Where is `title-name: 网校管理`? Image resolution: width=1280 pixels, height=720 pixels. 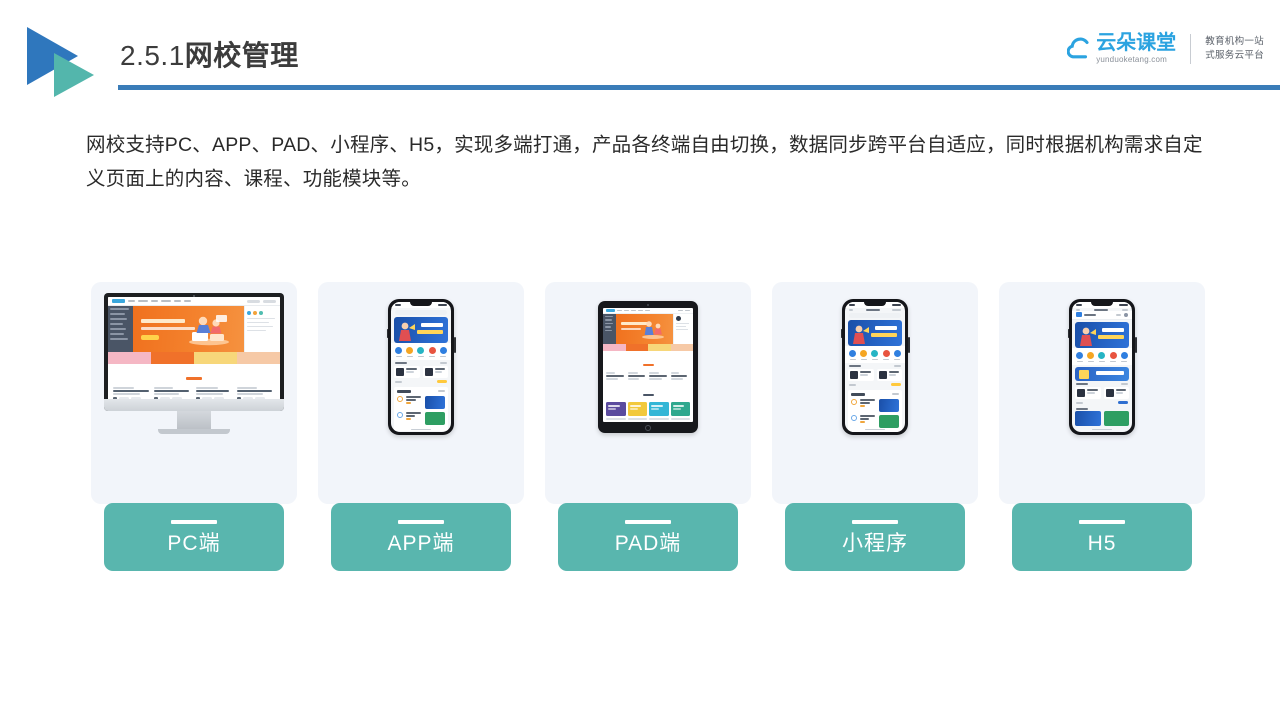
title-name: 网校管理 is located at coordinates (241, 55).